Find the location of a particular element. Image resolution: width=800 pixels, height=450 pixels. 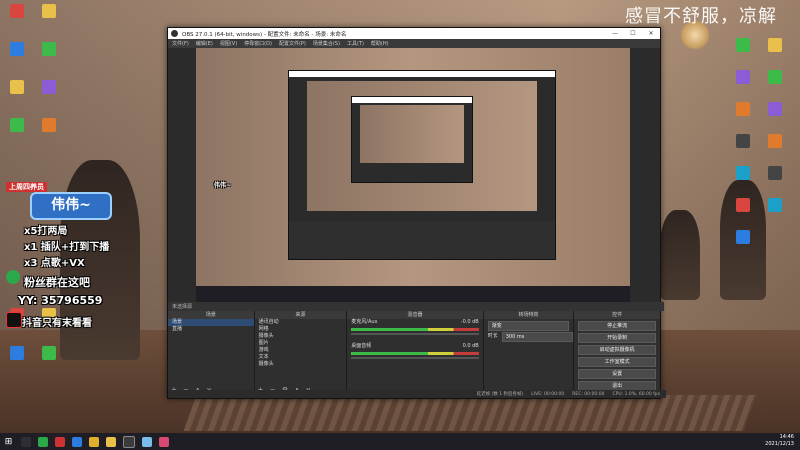

menu-profile: 配置文件(P) is located at coordinates (292, 43).